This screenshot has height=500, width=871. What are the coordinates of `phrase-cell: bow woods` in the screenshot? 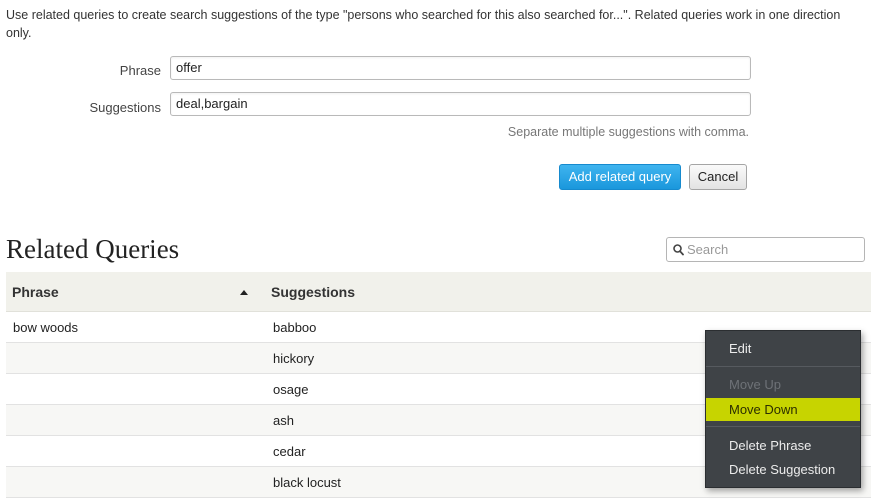 It's located at (46, 327).